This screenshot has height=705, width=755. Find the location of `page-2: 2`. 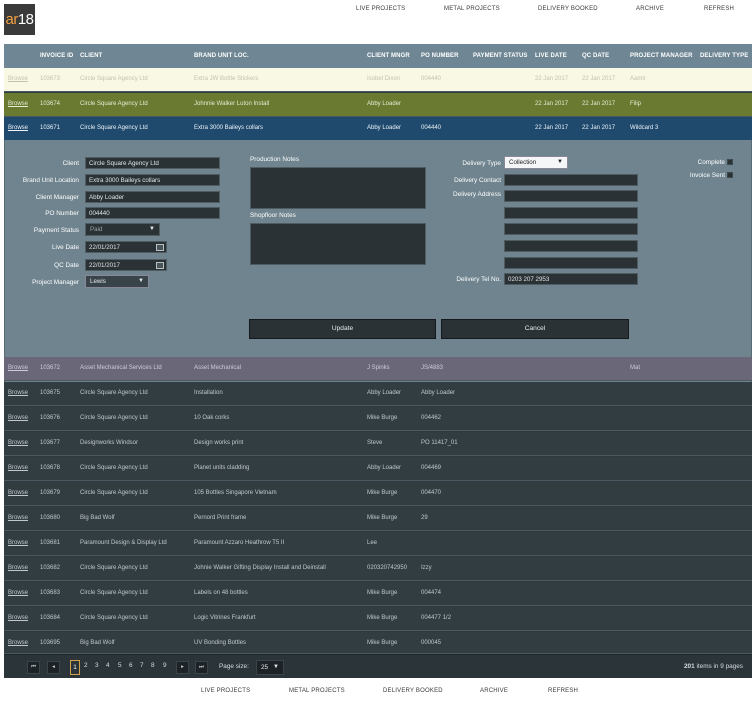

page-2: 2 is located at coordinates (86, 665).